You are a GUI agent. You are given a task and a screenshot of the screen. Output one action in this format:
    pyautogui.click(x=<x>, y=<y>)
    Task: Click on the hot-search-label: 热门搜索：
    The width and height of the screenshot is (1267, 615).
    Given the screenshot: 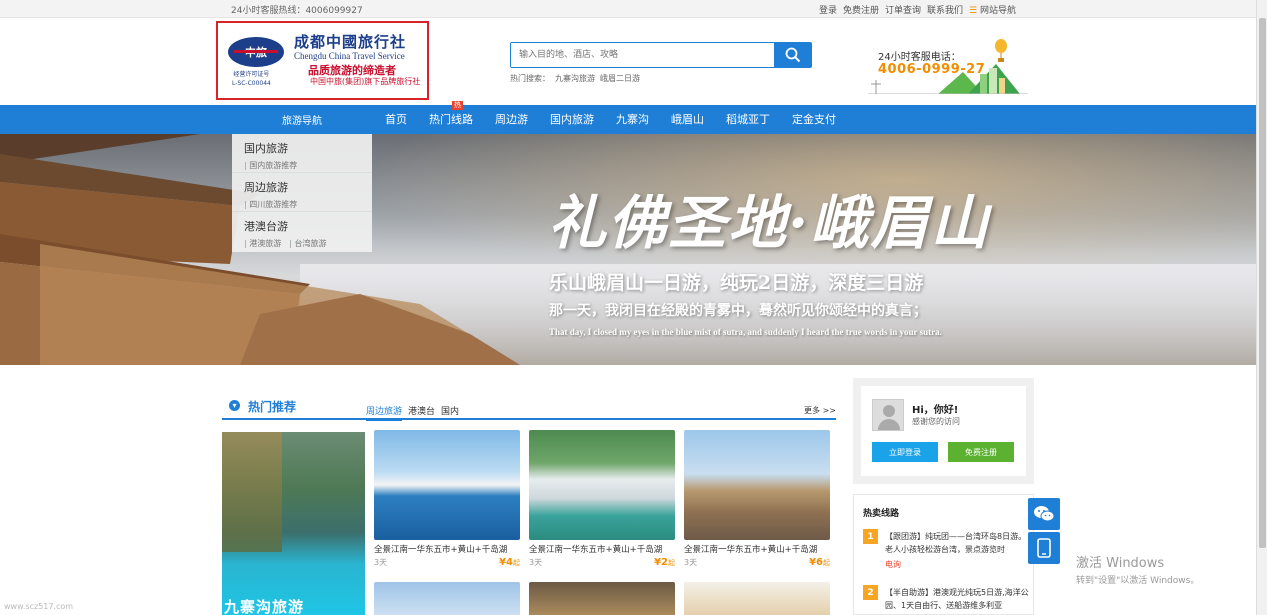 What is the action you would take?
    pyautogui.click(x=530, y=78)
    